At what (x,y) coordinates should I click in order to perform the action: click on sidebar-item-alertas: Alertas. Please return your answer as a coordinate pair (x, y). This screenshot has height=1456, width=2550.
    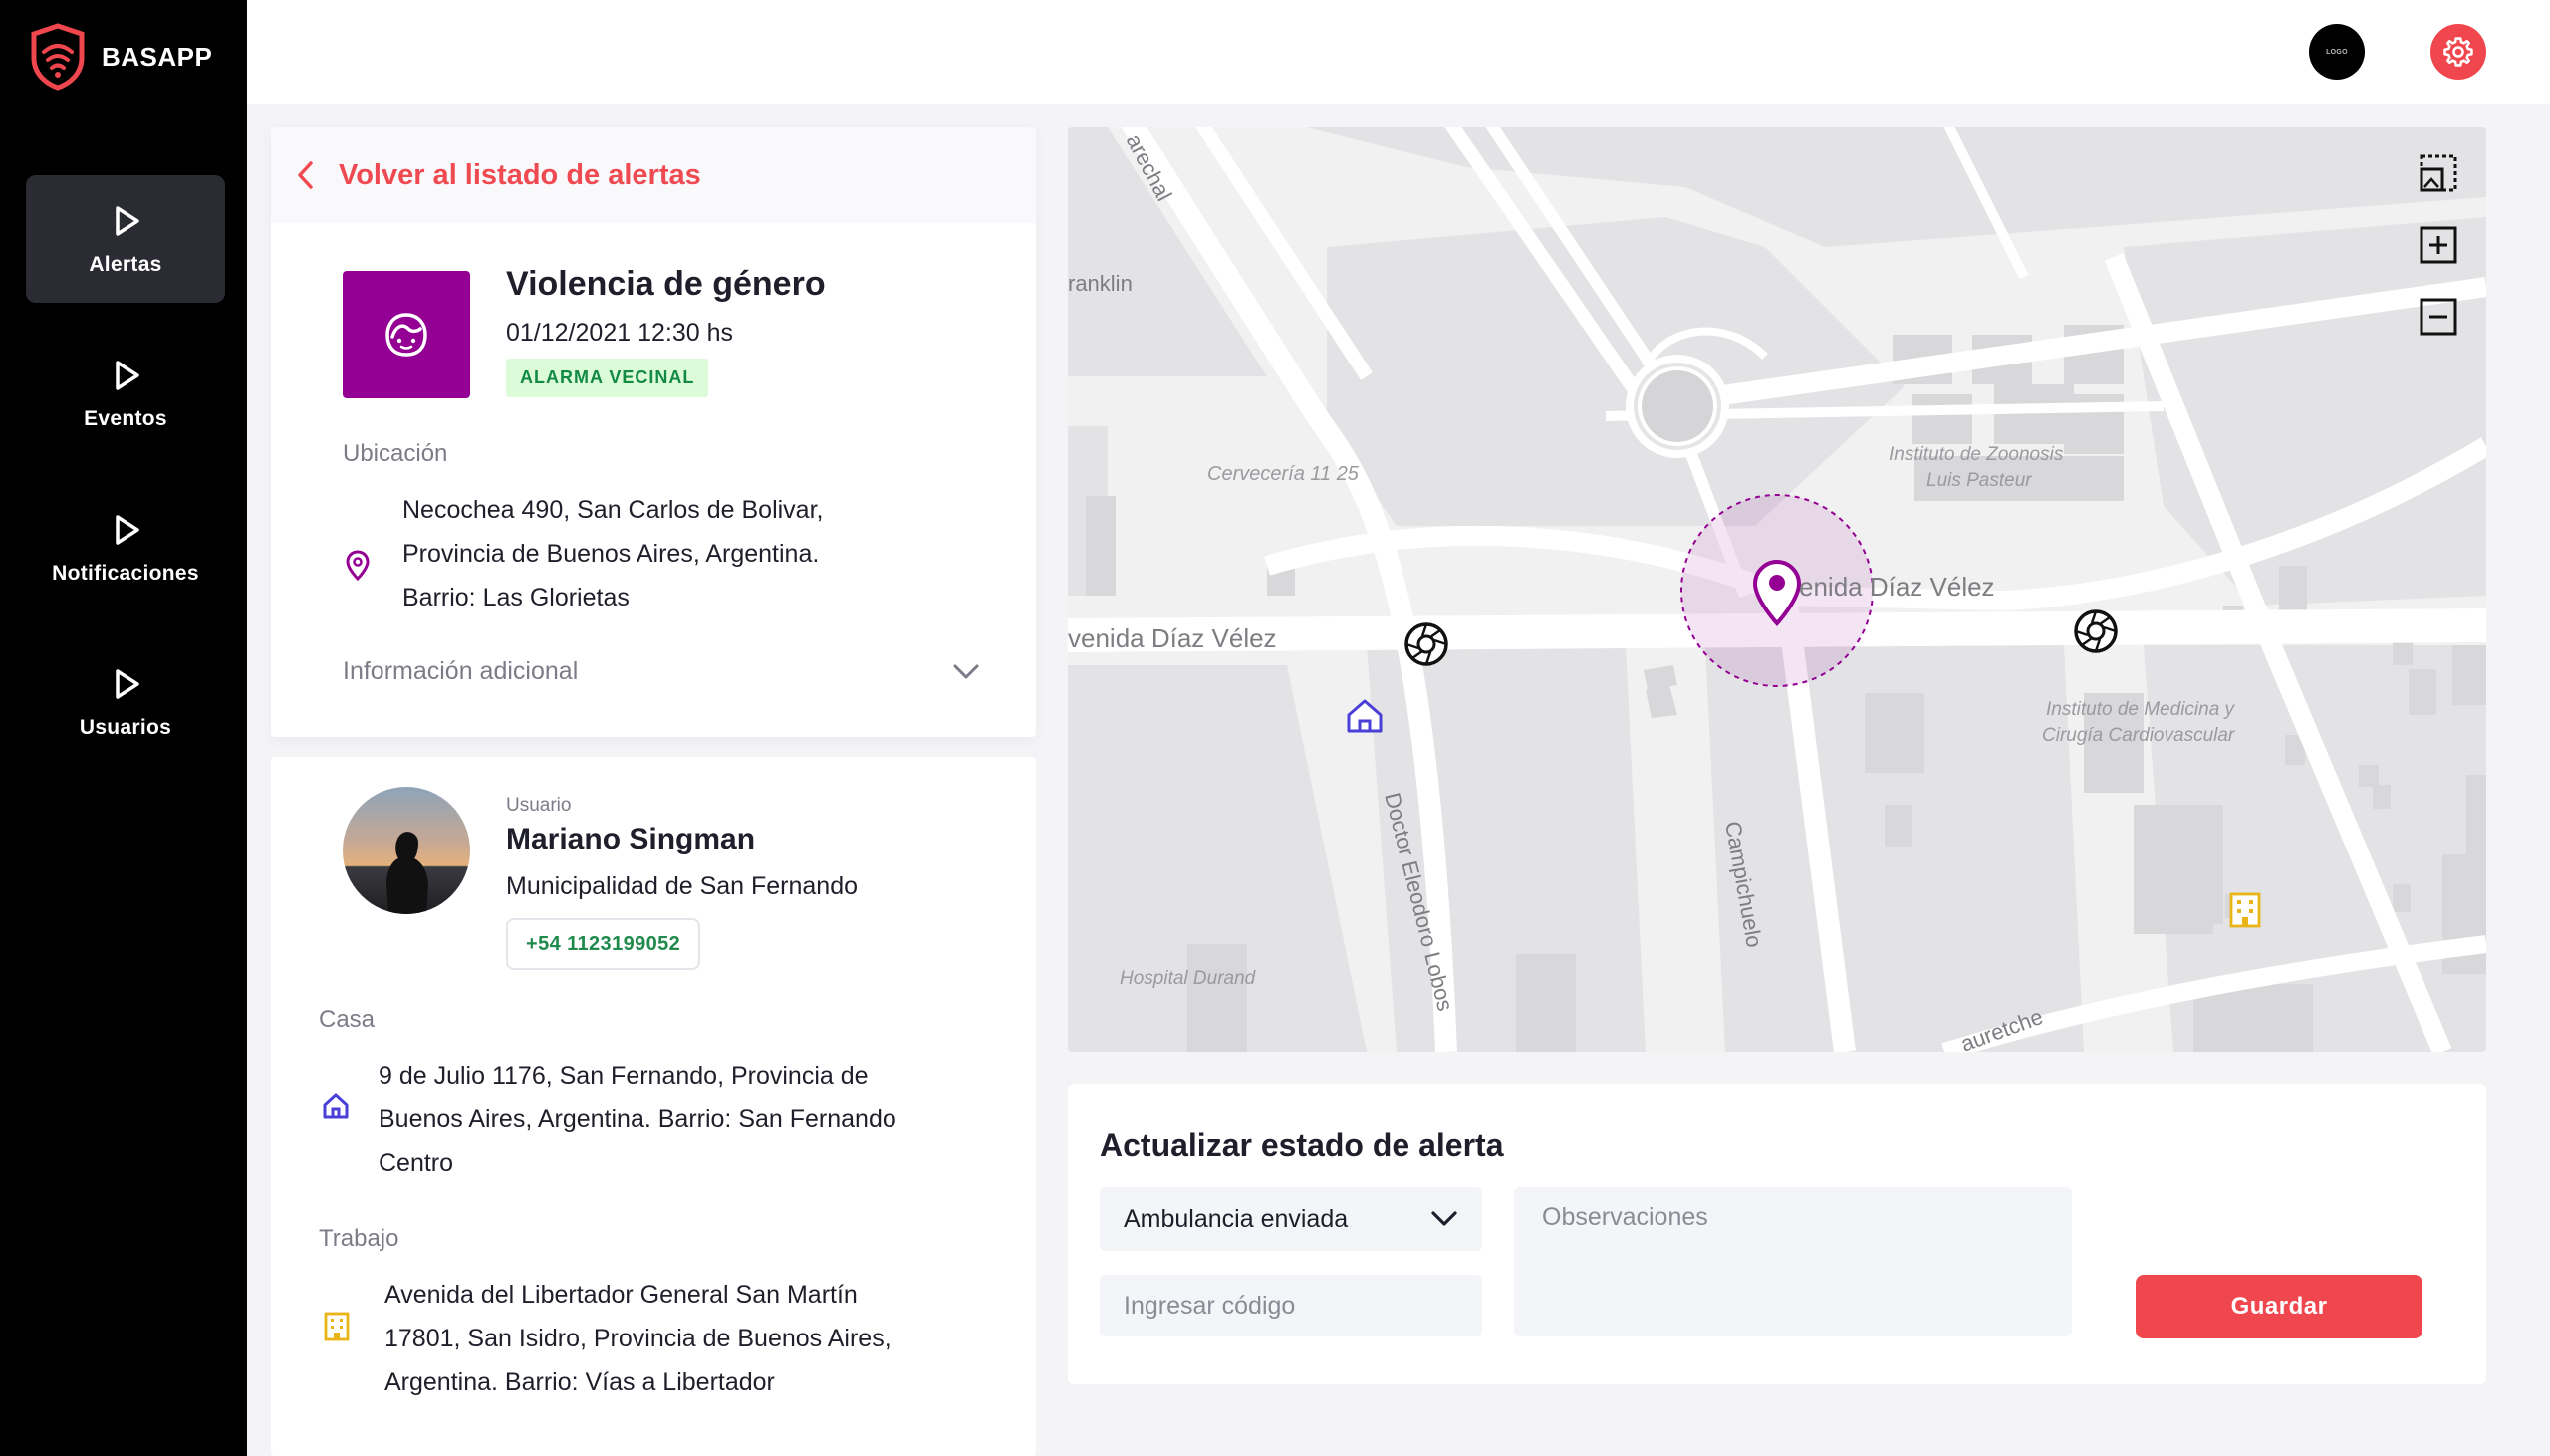
    Looking at the image, I should click on (125, 239).